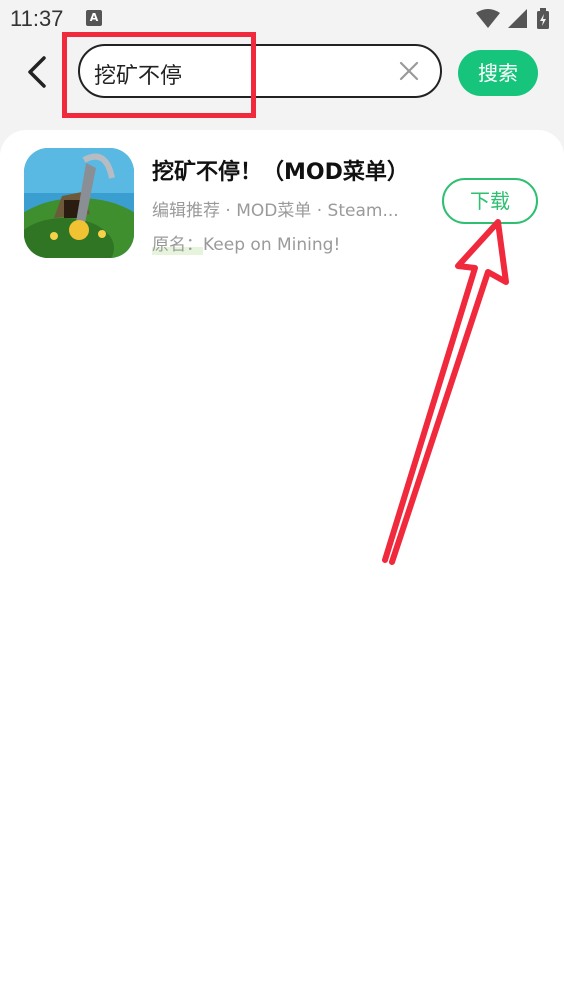 This screenshot has height=1004, width=564. Describe the element at coordinates (282, 18) in the screenshot. I see `status-bar: 11:37 A` at that location.